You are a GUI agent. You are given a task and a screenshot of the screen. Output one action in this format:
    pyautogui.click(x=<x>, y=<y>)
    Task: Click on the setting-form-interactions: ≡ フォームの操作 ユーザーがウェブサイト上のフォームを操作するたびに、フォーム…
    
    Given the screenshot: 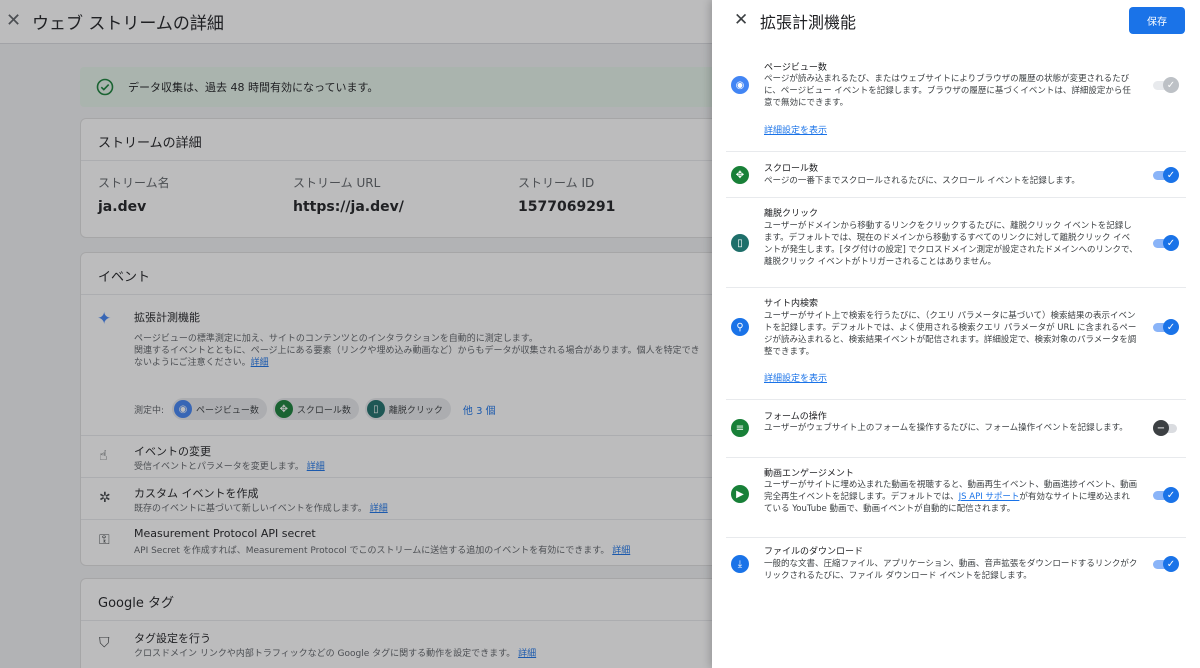 What is the action you would take?
    pyautogui.click(x=956, y=429)
    